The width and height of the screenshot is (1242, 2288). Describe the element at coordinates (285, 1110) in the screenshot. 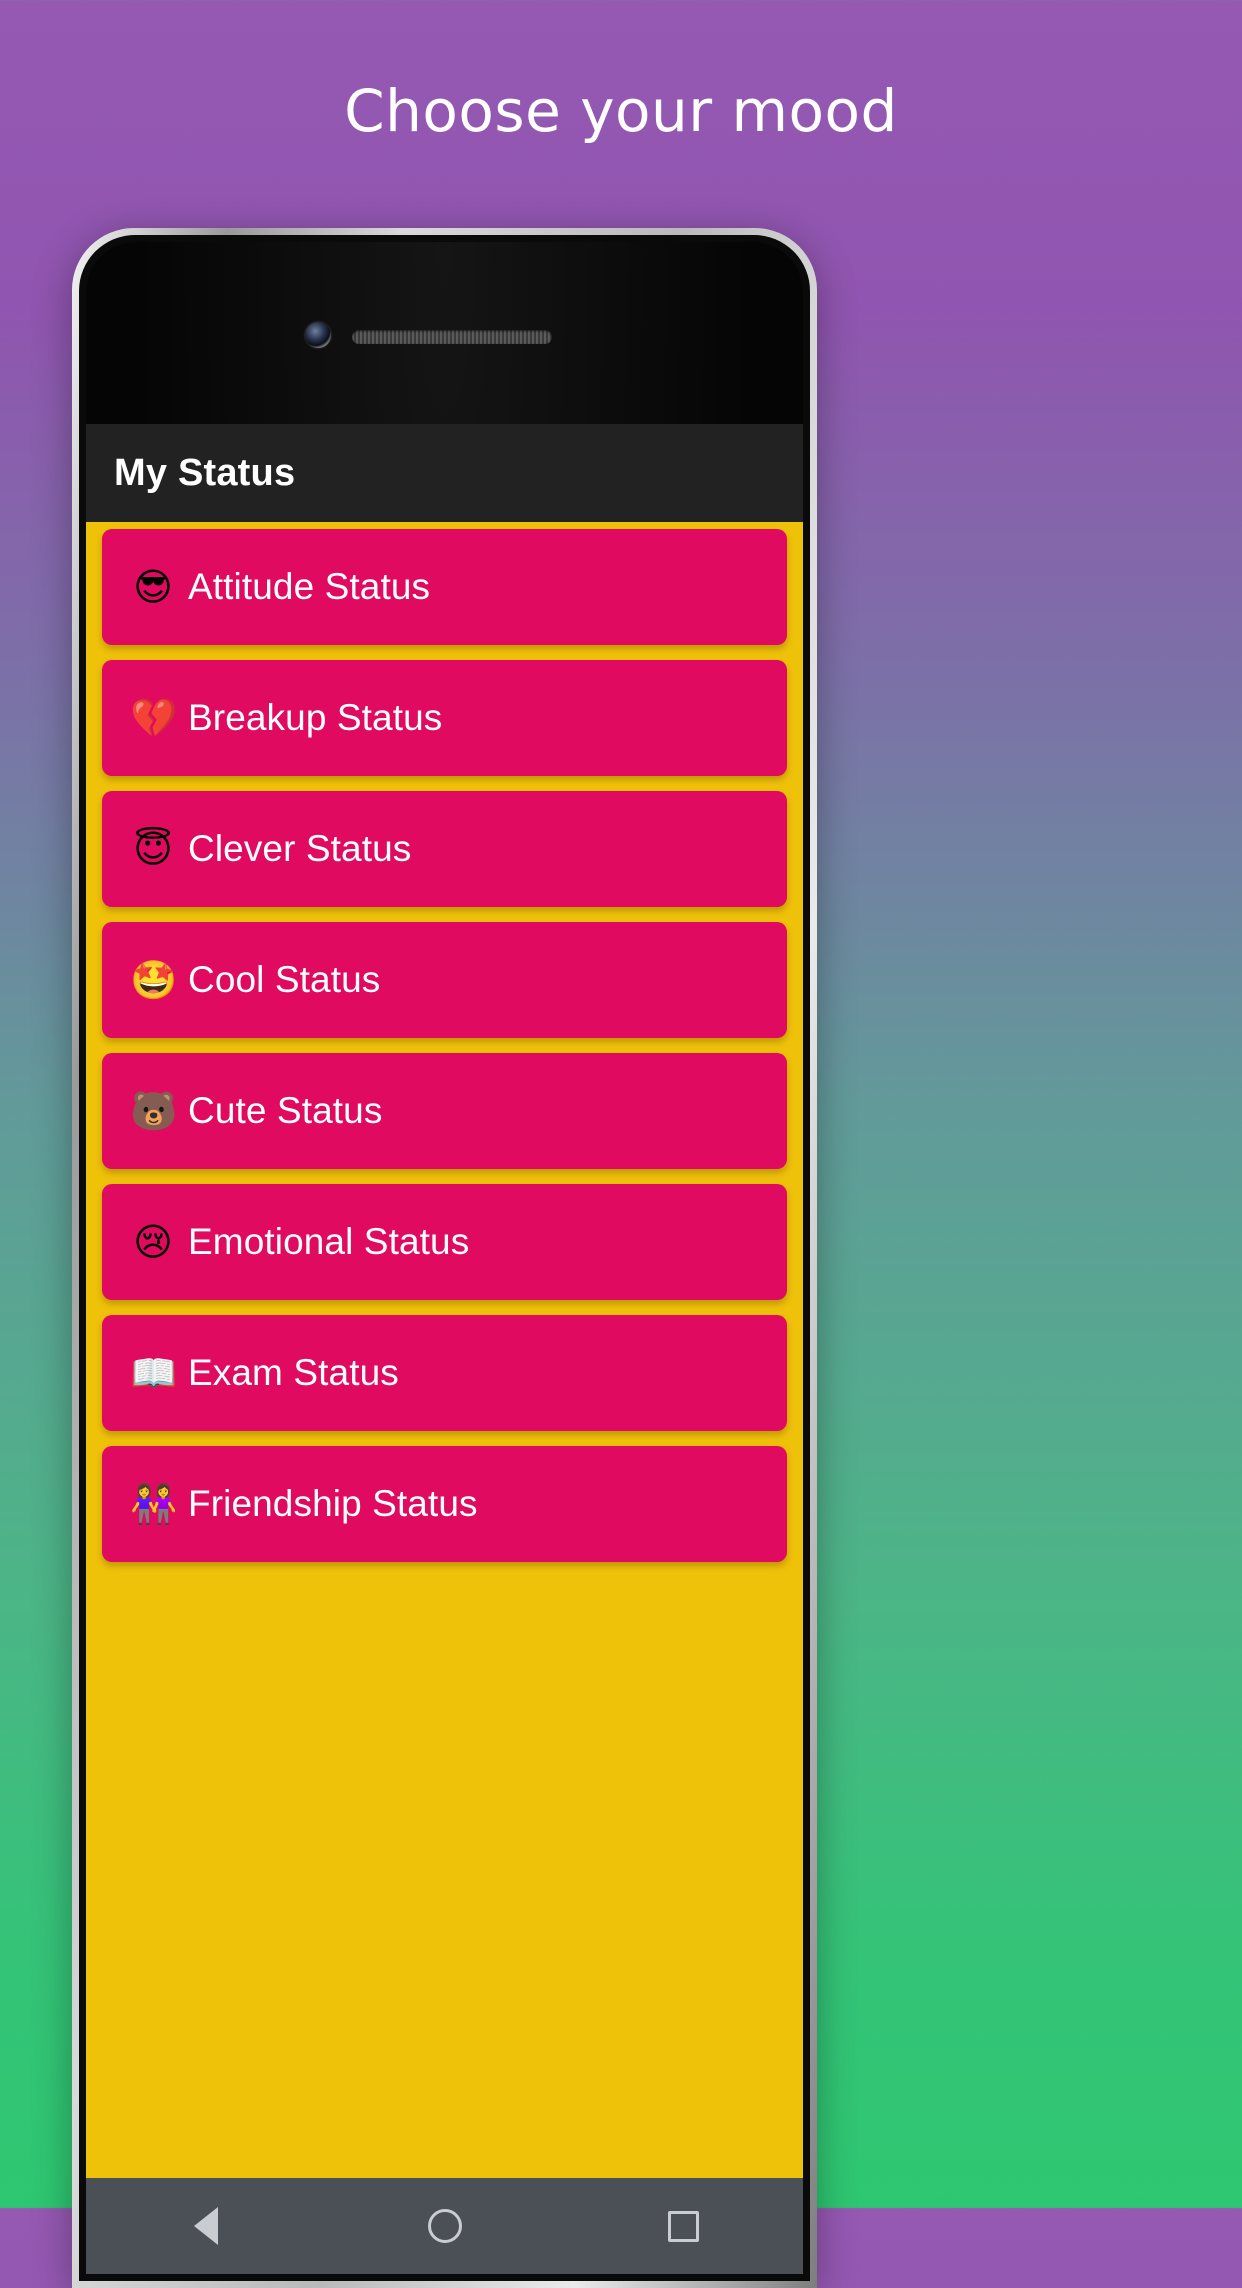

I see `list-item-label: Cute Status` at that location.